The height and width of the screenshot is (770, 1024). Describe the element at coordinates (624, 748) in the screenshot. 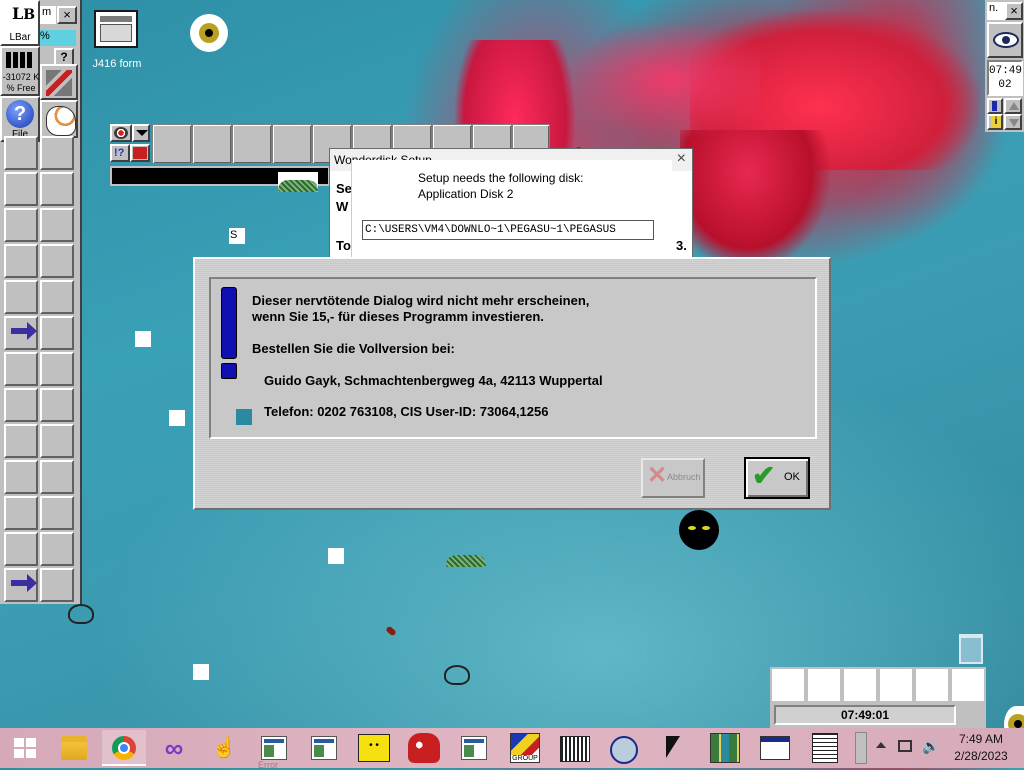

I see `taskbar-disk-app` at that location.